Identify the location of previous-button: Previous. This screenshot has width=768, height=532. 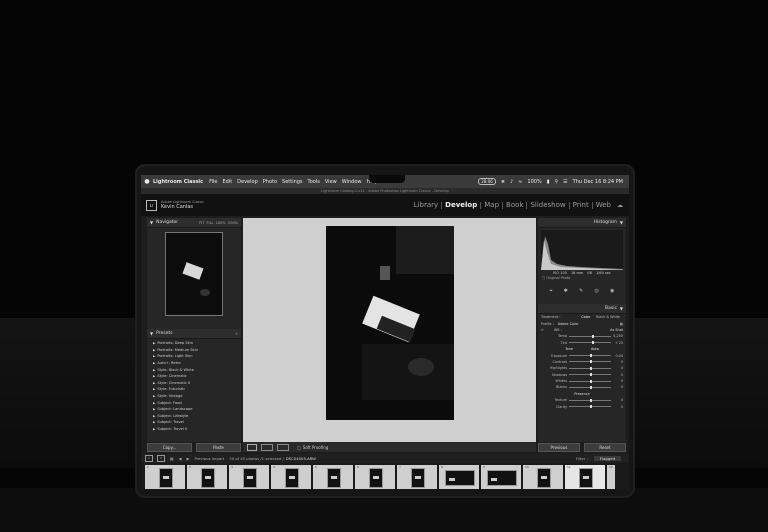
(559, 447).